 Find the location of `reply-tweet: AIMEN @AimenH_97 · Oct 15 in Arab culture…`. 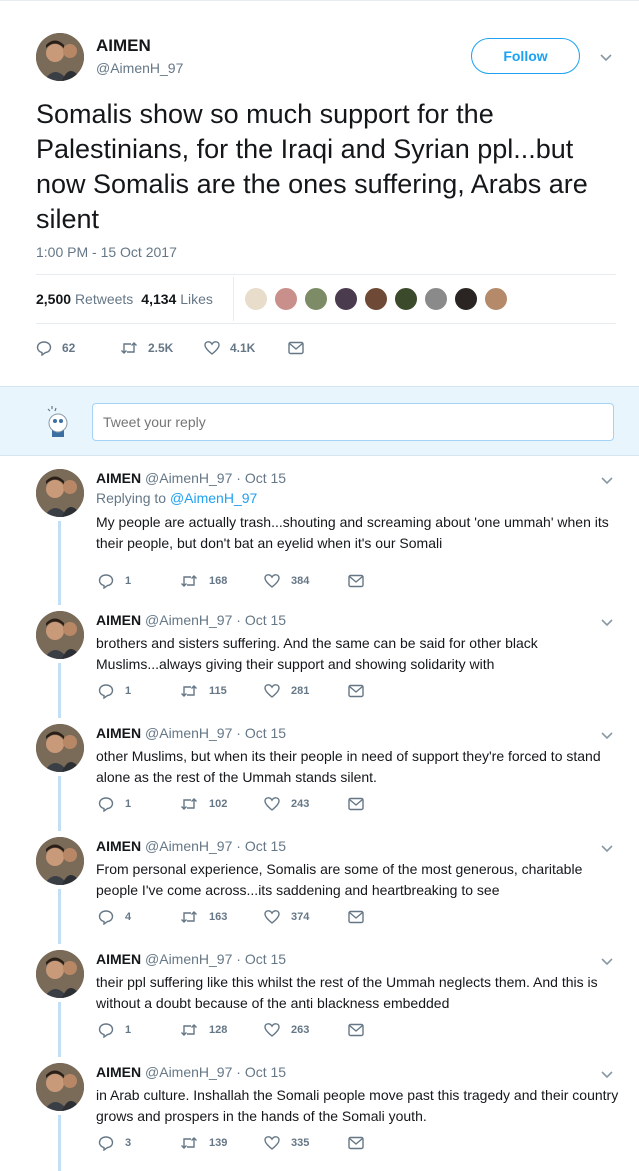

reply-tweet: AIMEN @AimenH_97 · Oct 15 in Arab culture… is located at coordinates (319, 1111).